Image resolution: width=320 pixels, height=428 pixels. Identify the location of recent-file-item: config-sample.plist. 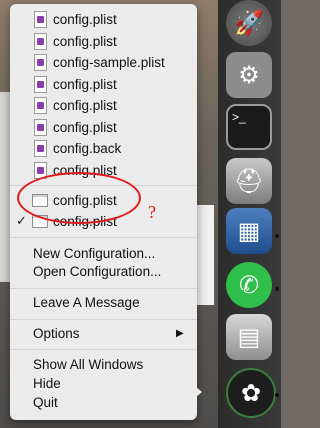
(103, 62).